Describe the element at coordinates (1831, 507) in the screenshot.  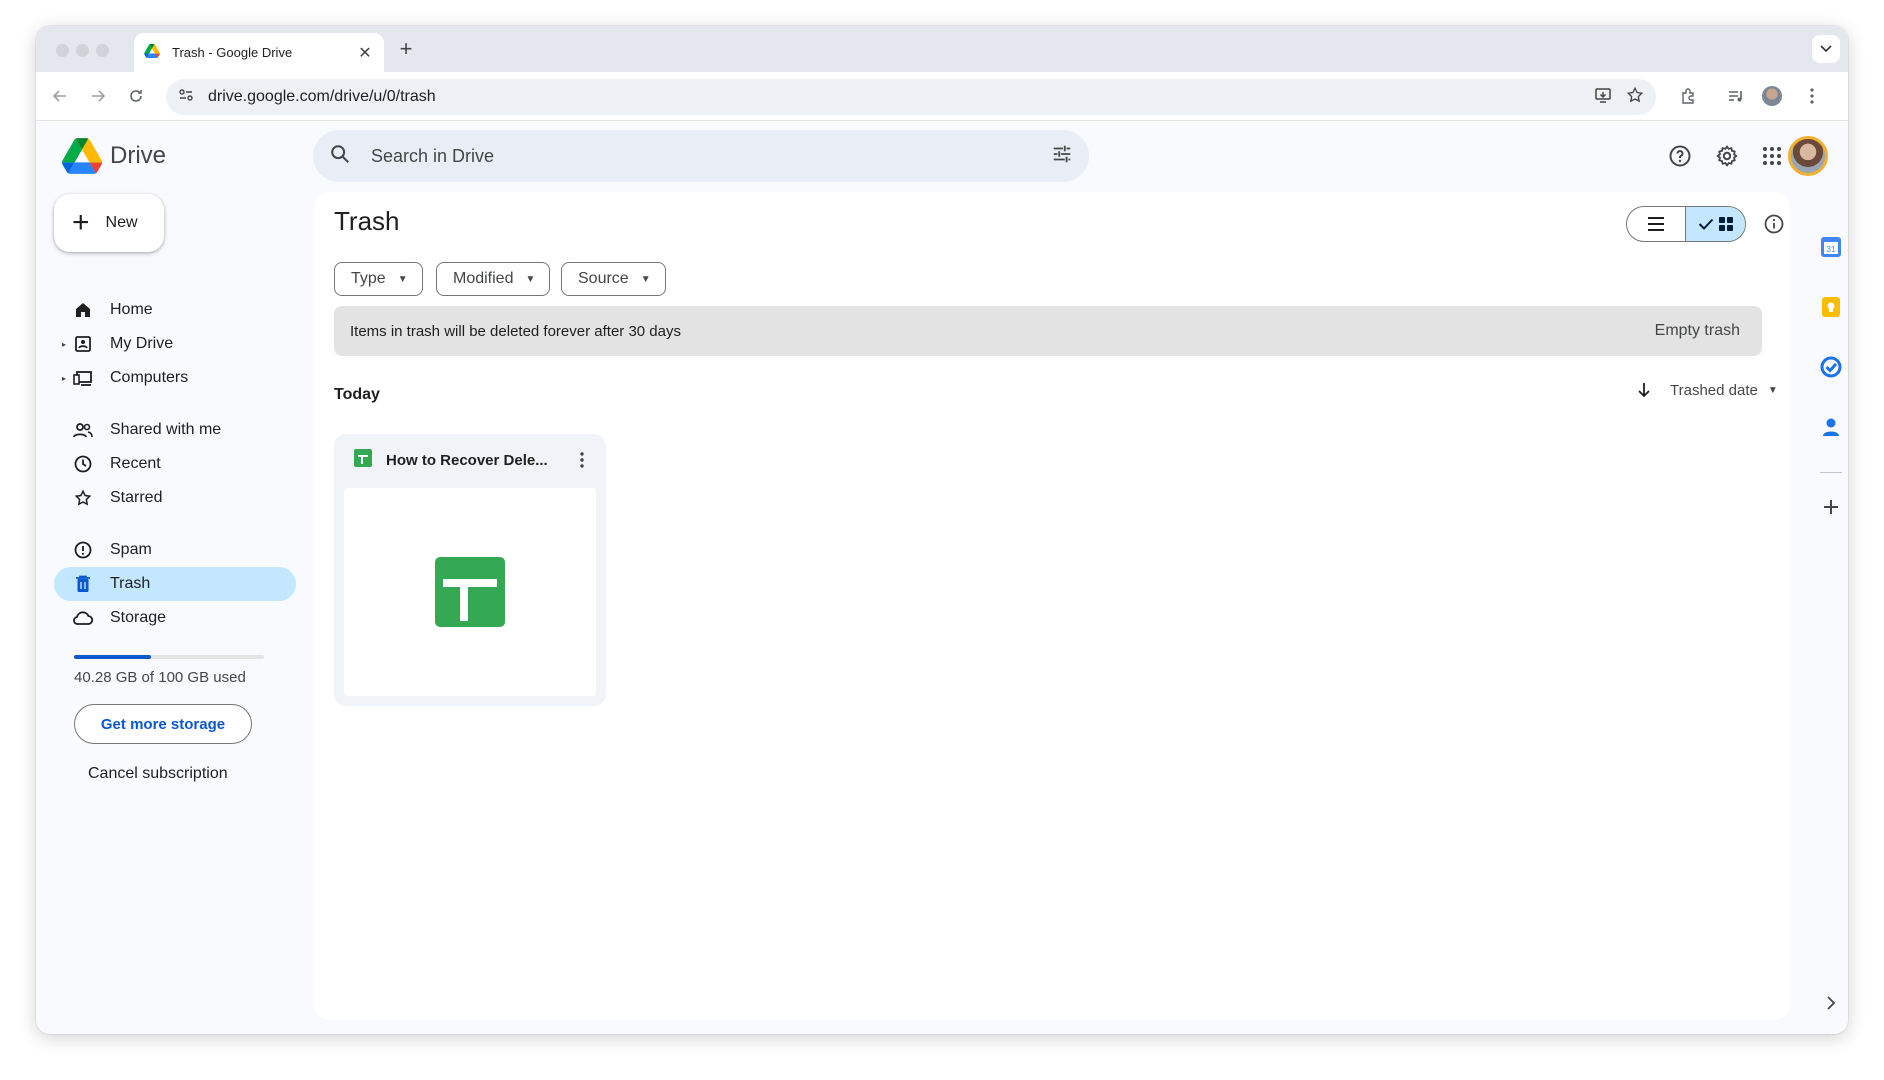
I see `add-addon-plus-icon` at that location.